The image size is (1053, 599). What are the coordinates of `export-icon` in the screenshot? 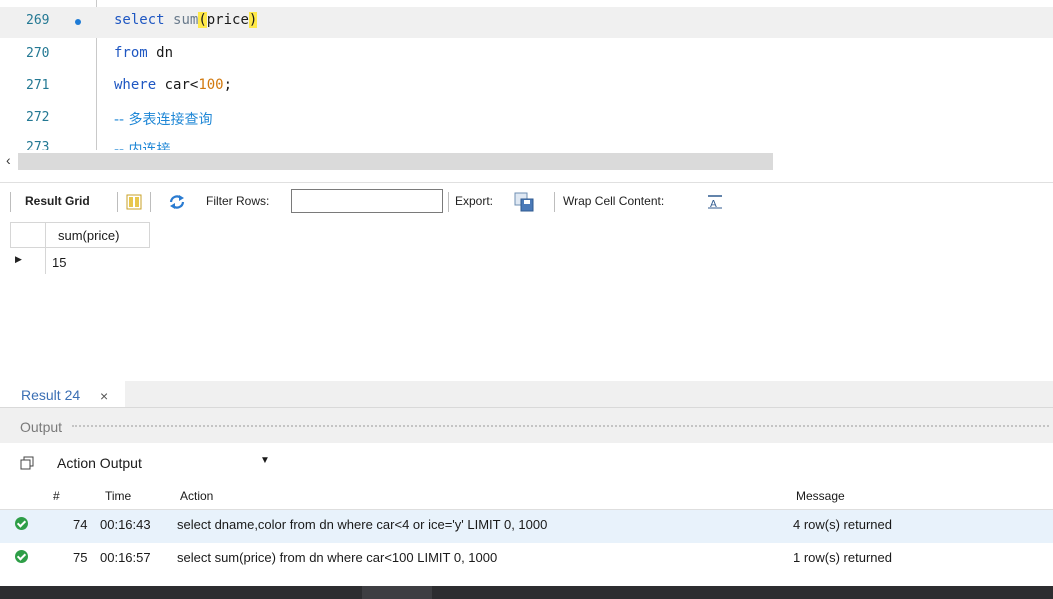 It's located at (524, 202).